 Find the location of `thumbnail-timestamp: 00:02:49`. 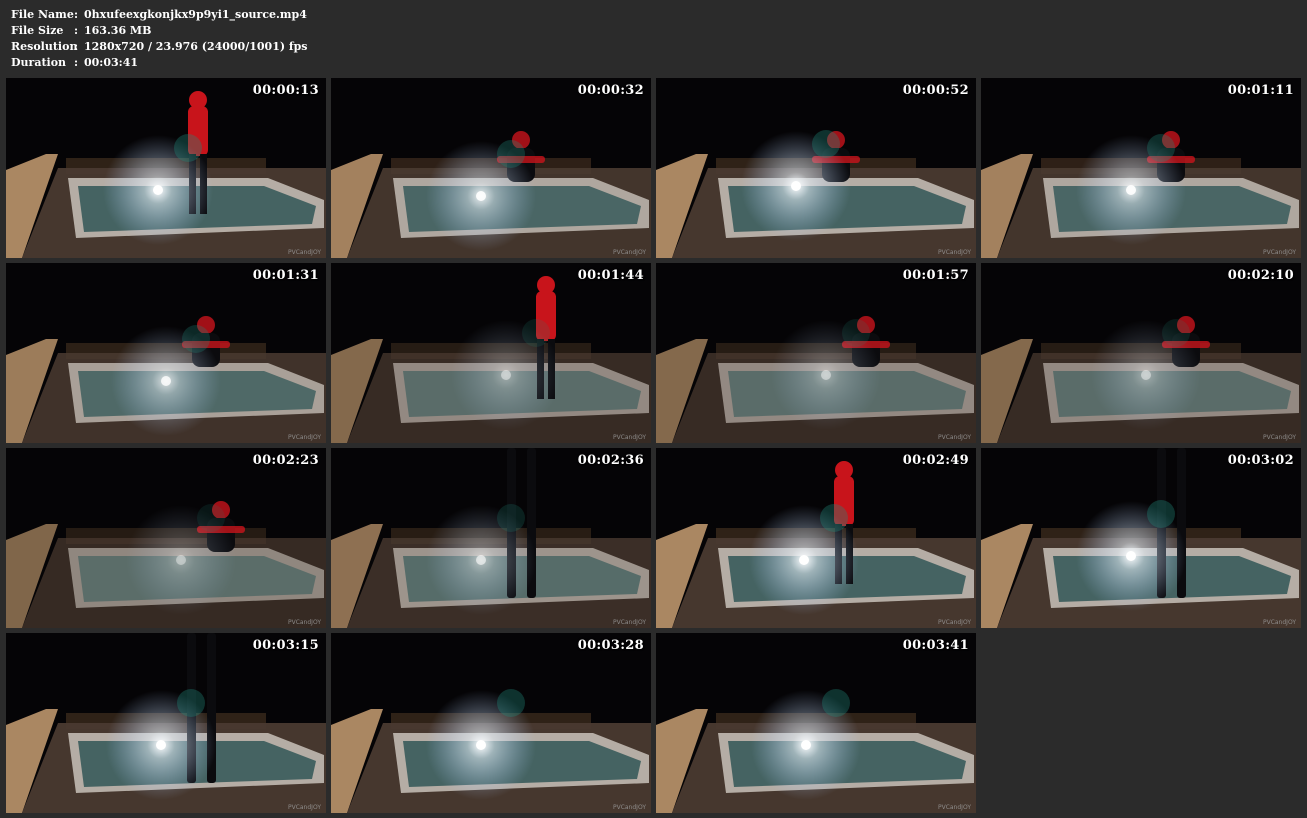

thumbnail-timestamp: 00:02:49 is located at coordinates (935, 460).